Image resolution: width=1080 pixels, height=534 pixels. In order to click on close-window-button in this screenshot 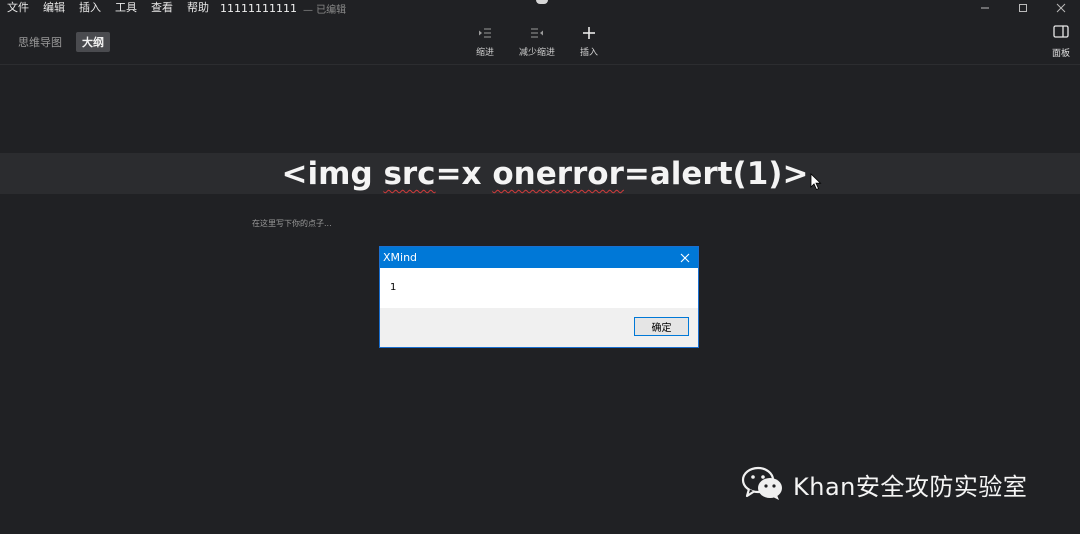, I will do `click(1061, 8)`.